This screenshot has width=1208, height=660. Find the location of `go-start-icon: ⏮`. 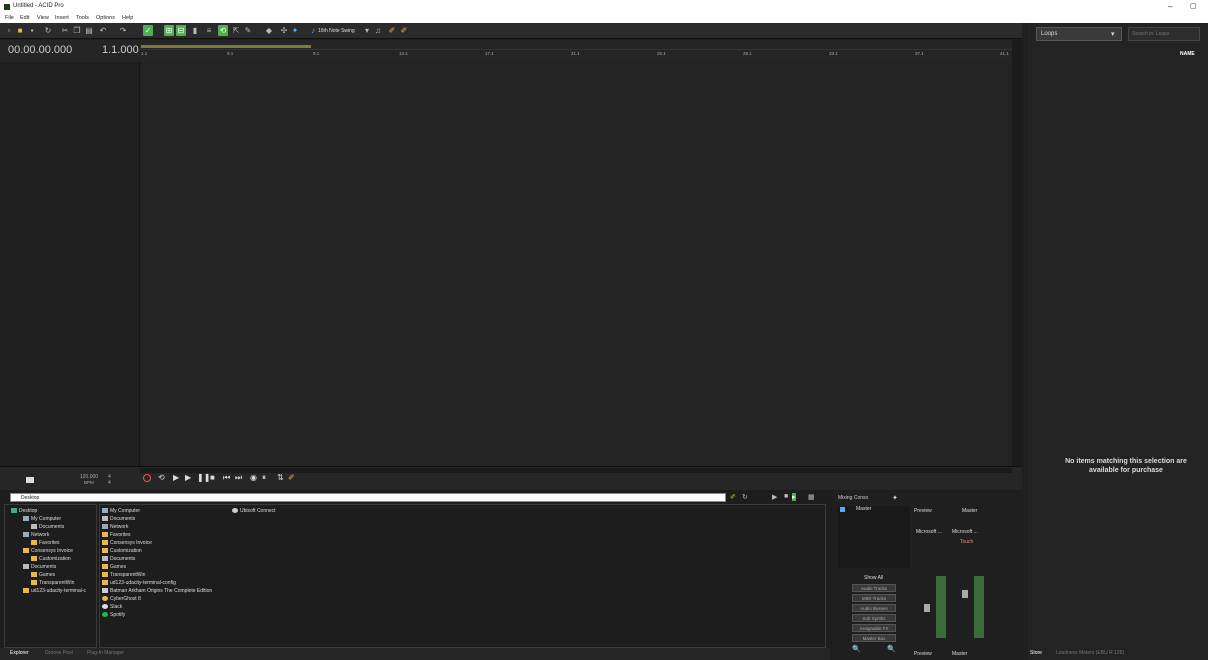

go-start-icon: ⏮ is located at coordinates (226, 478).